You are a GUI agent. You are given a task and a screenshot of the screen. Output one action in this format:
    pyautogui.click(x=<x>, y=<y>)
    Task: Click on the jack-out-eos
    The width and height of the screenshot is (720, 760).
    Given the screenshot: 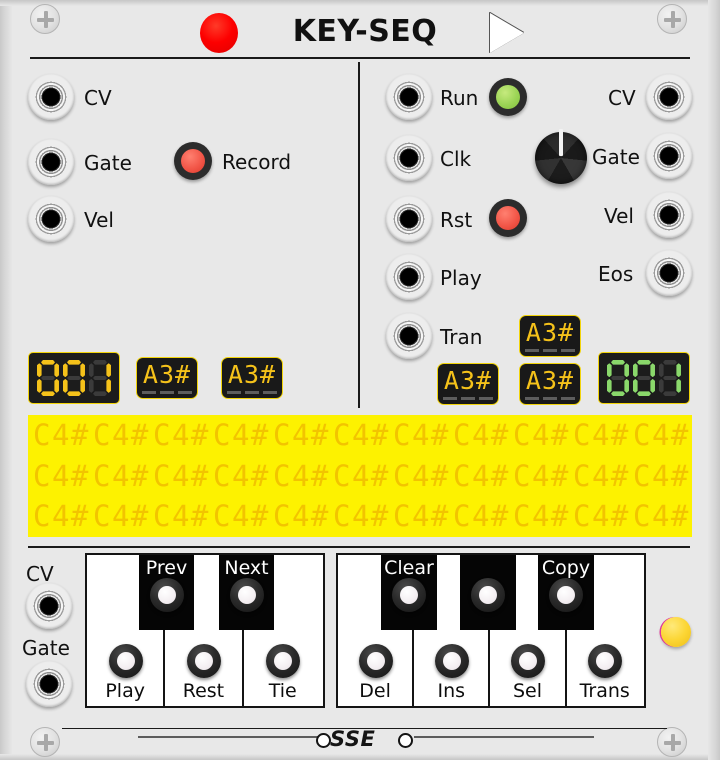 What is the action you would take?
    pyautogui.click(x=669, y=273)
    